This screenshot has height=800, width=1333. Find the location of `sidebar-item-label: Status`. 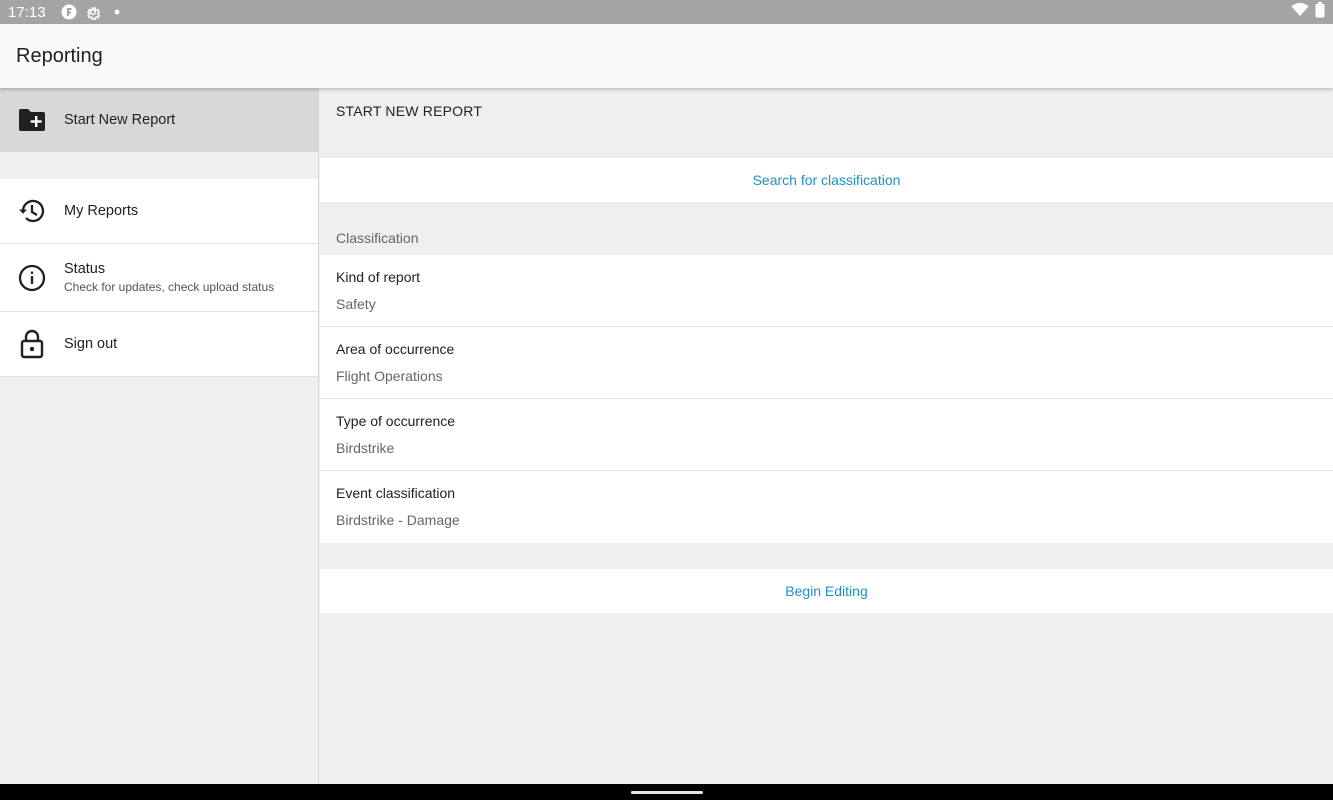

sidebar-item-label: Status is located at coordinates (85, 269).